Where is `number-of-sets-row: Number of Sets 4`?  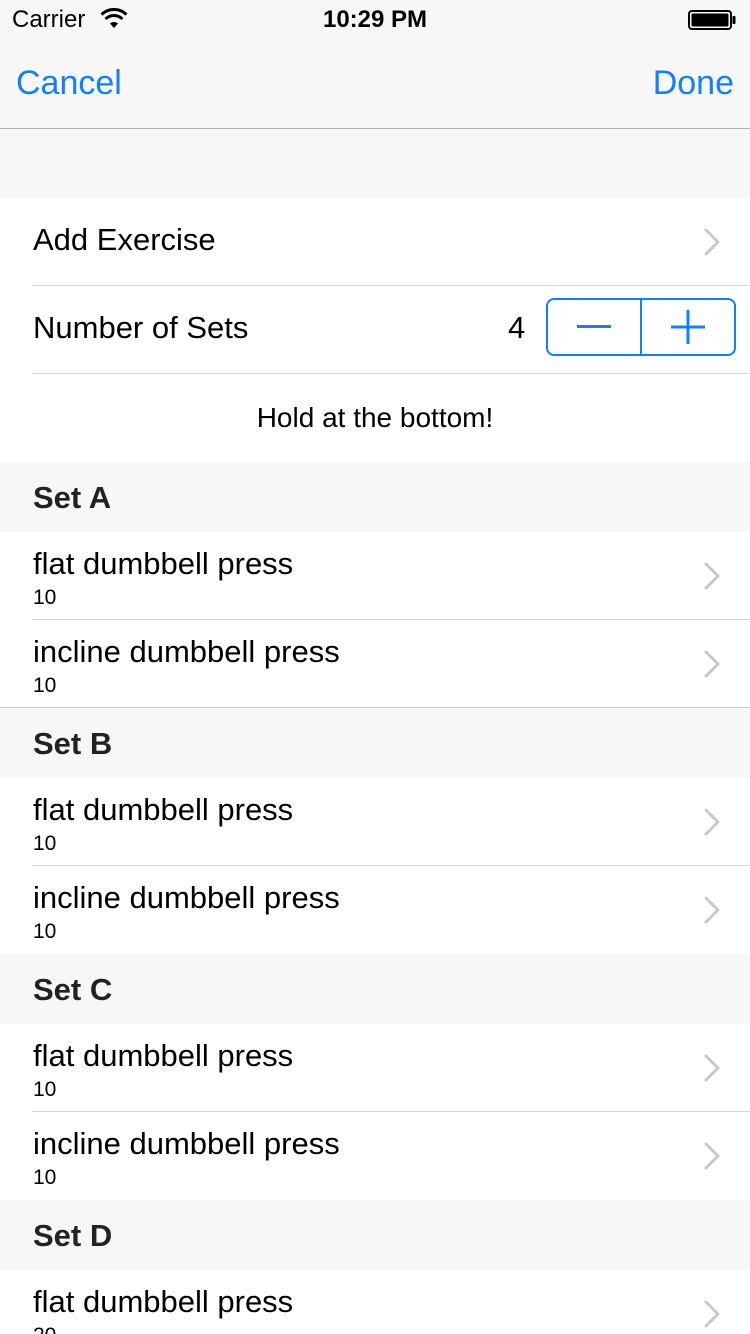
number-of-sets-row: Number of Sets 4 is located at coordinates (375, 330).